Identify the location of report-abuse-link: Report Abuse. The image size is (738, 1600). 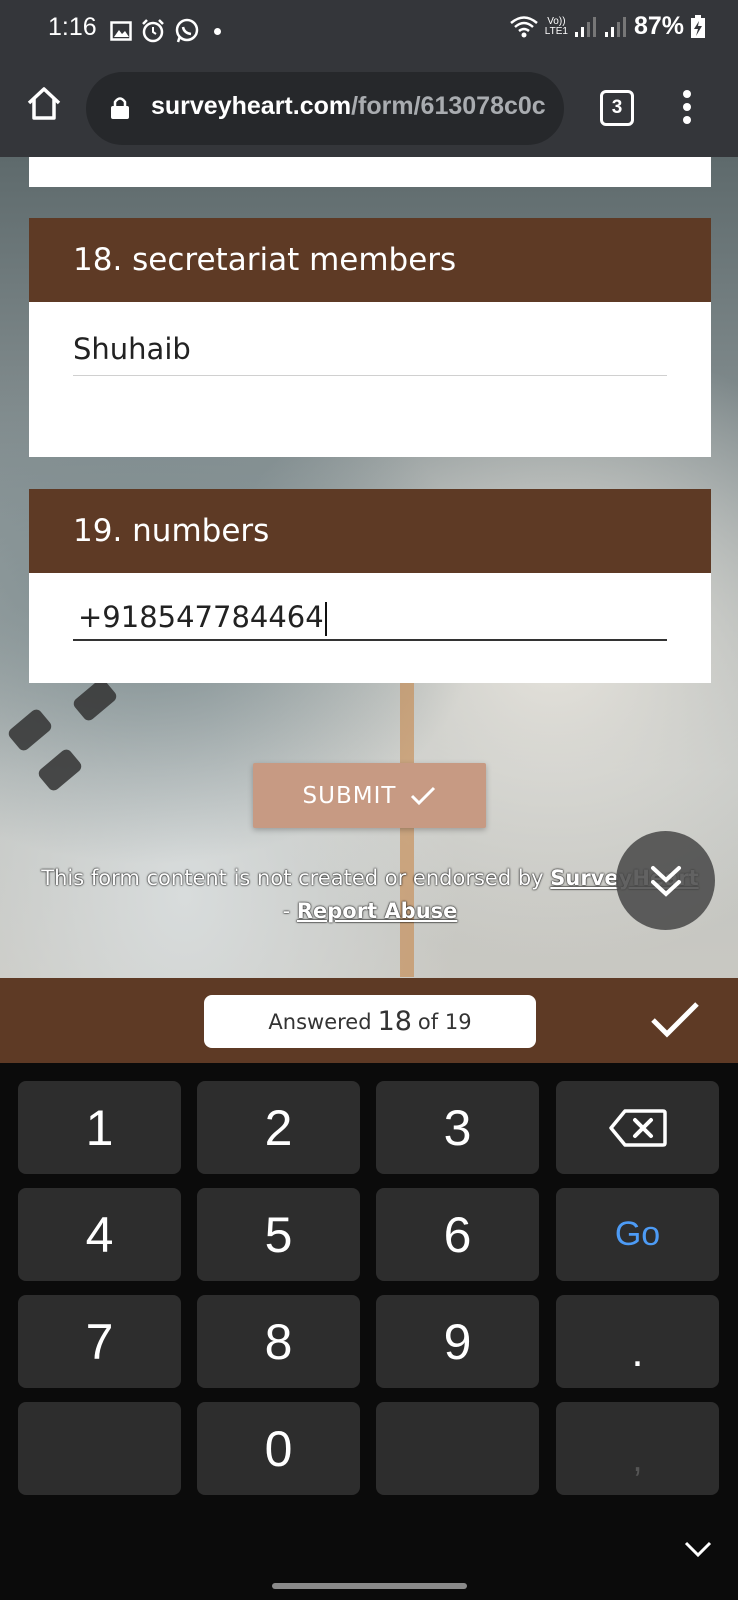
(377, 911).